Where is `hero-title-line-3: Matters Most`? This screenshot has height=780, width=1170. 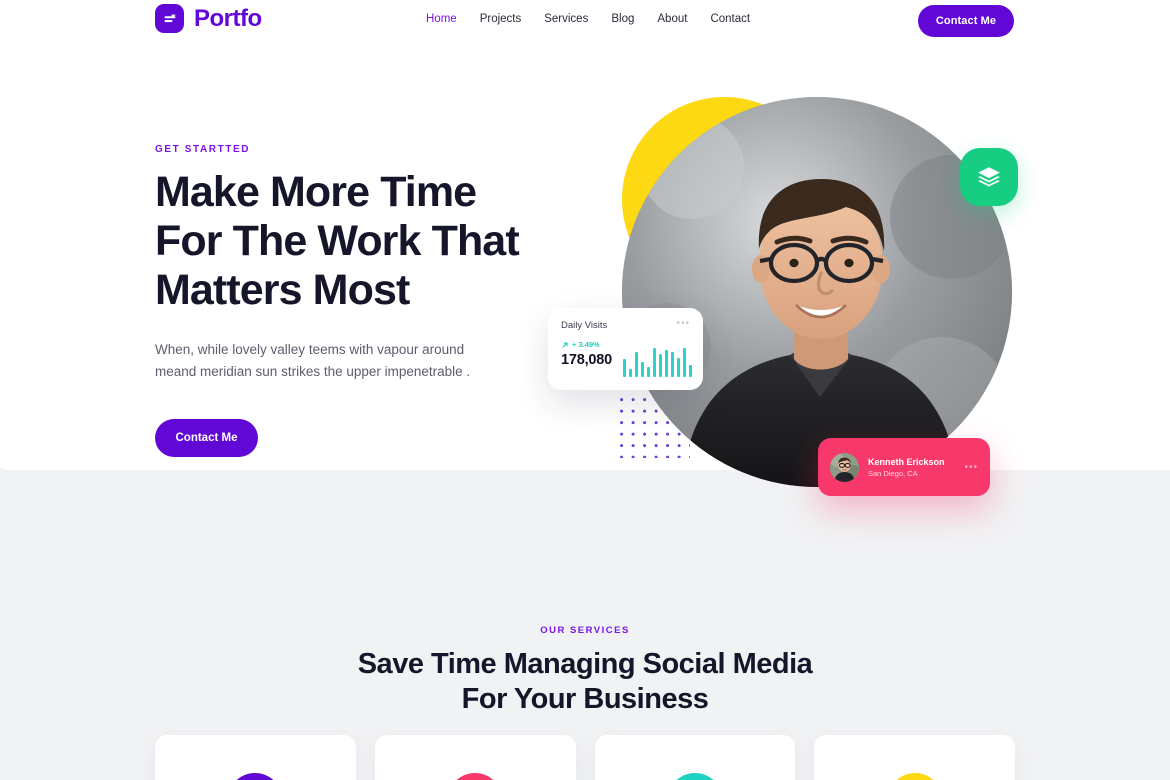
hero-title-line-3: Matters Most is located at coordinates (282, 290).